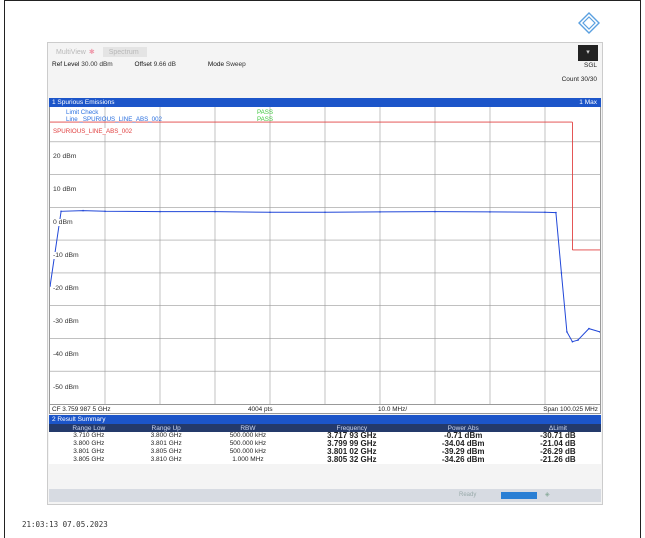 This screenshot has width=645, height=538. I want to click on y-tick-minus30: -30 dBm, so click(66, 321).